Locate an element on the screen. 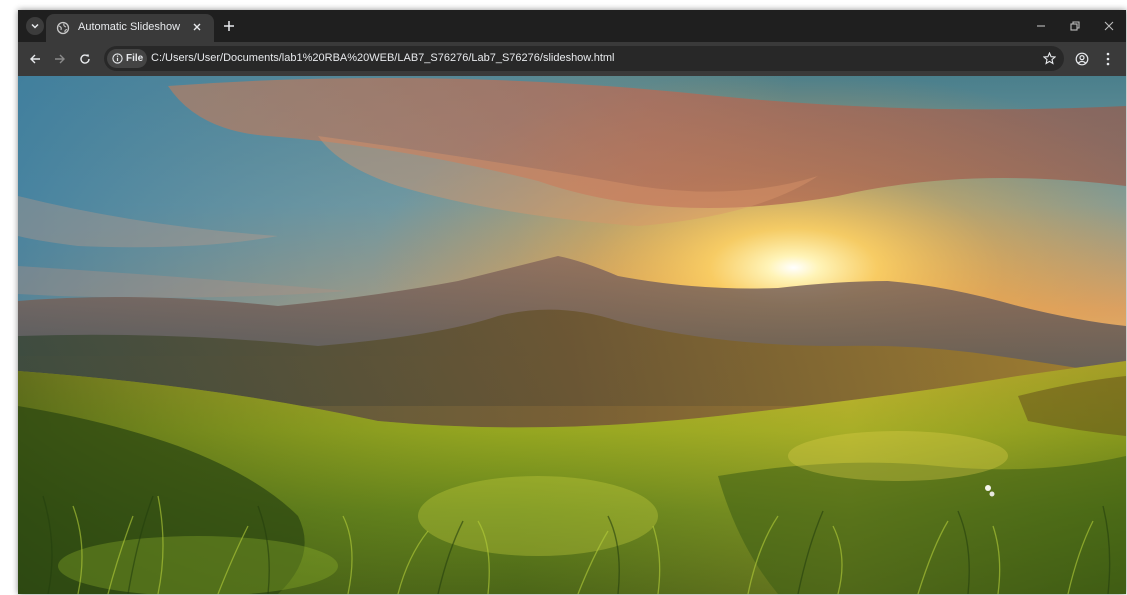 Image resolution: width=1127 pixels, height=595 pixels. tab-close-button is located at coordinates (197, 27).